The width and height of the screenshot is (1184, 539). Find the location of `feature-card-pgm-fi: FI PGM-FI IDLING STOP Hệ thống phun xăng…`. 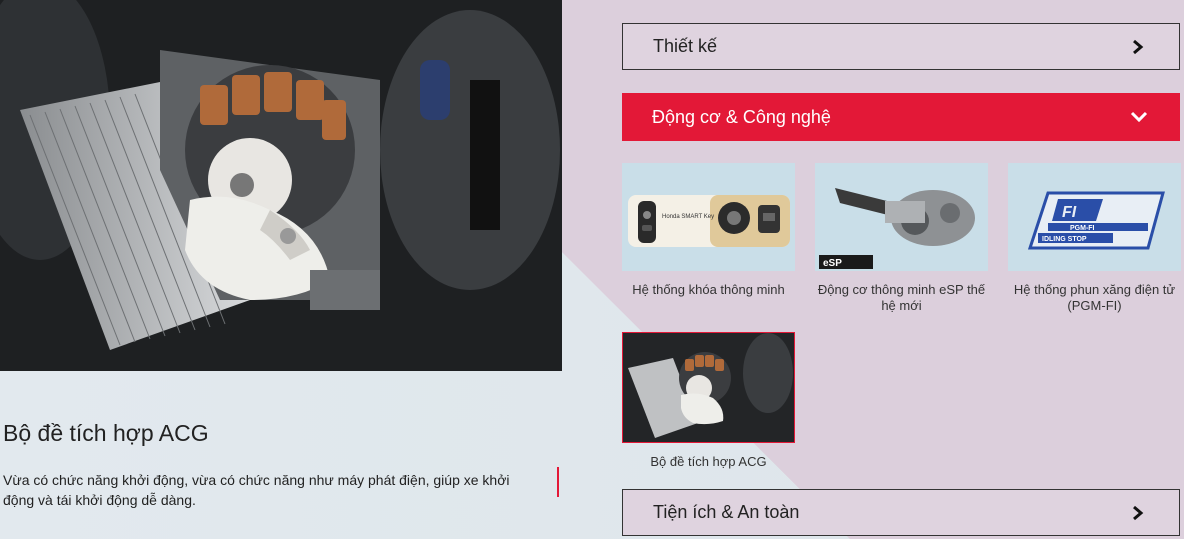

feature-card-pgm-fi: FI PGM-FI IDLING STOP Hệ thống phun xăng… is located at coordinates (1094, 238).